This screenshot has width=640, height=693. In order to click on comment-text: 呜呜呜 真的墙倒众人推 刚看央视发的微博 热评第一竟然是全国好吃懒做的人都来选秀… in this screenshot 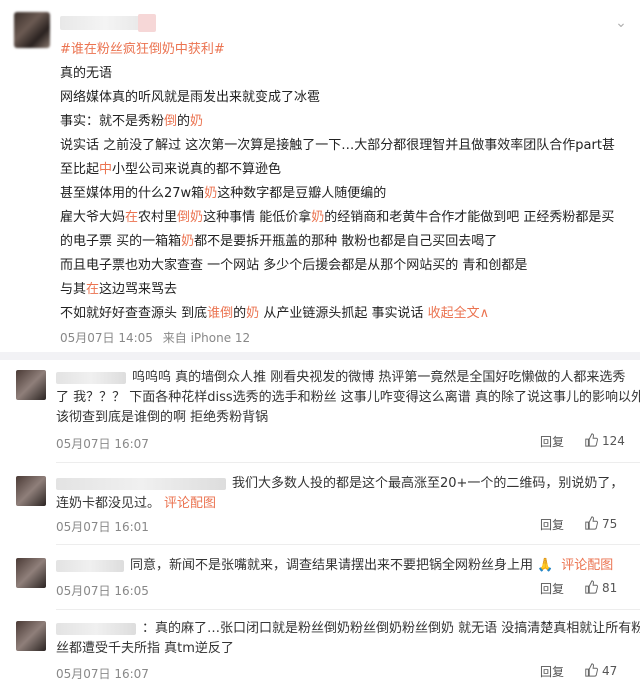, I will do `click(348, 398)`.